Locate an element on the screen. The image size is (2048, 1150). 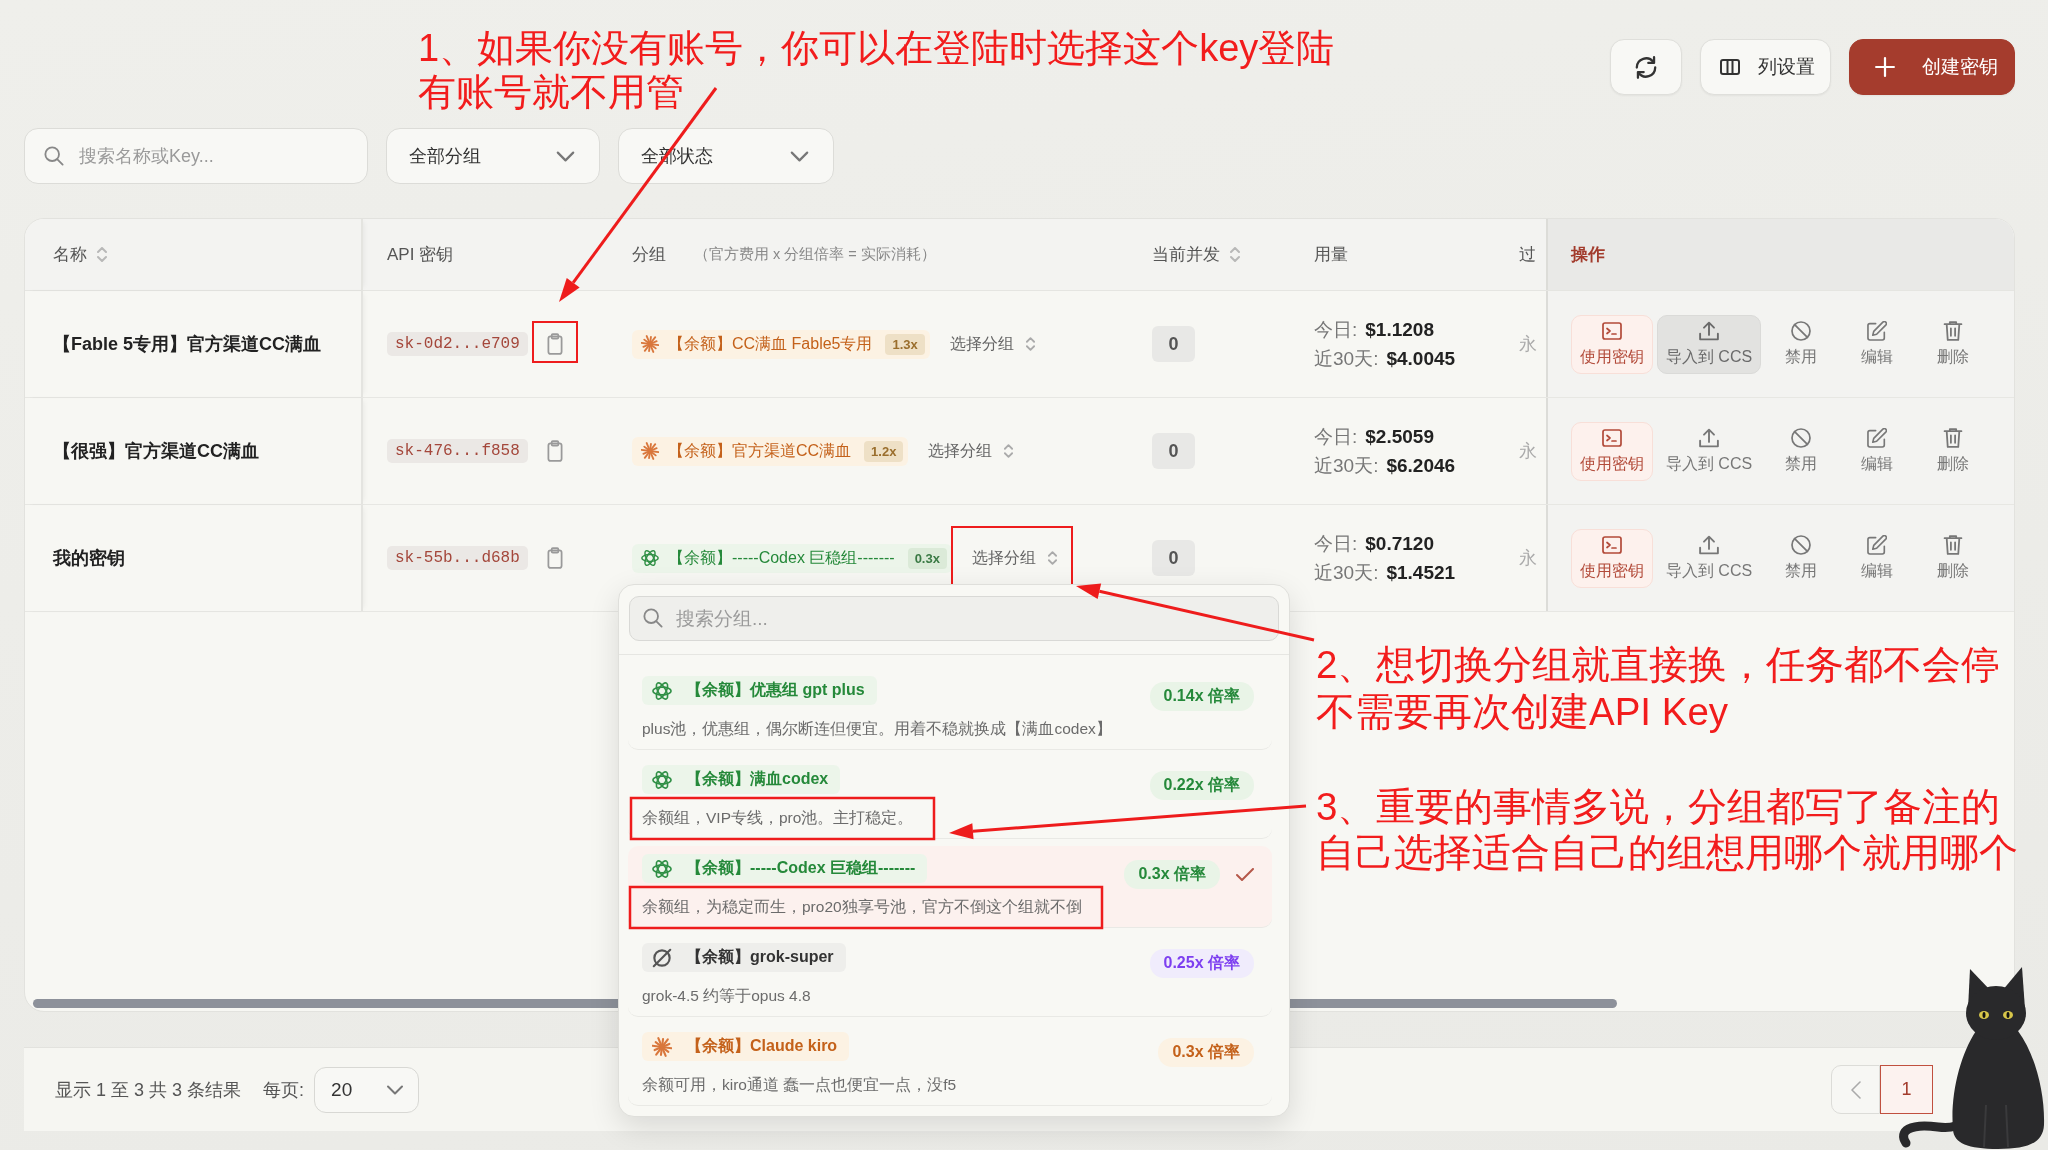
column-note: （官方费用 x 分组倍率 = 实际消耗） is located at coordinates (815, 254).